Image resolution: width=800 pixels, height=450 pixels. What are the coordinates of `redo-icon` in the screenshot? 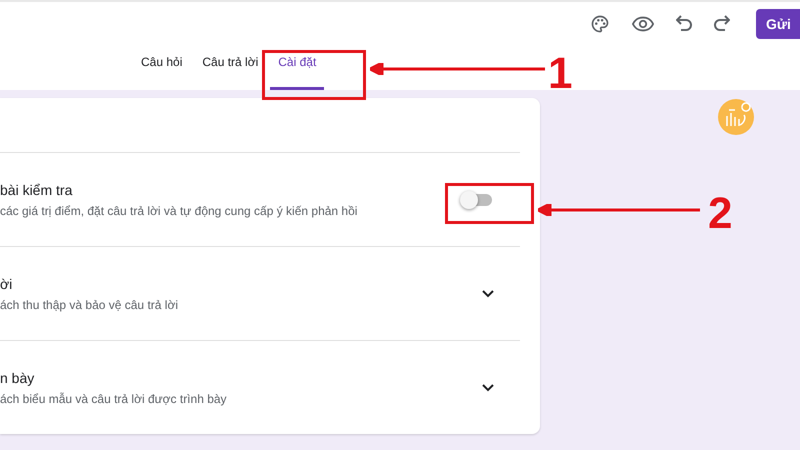 It's located at (722, 23).